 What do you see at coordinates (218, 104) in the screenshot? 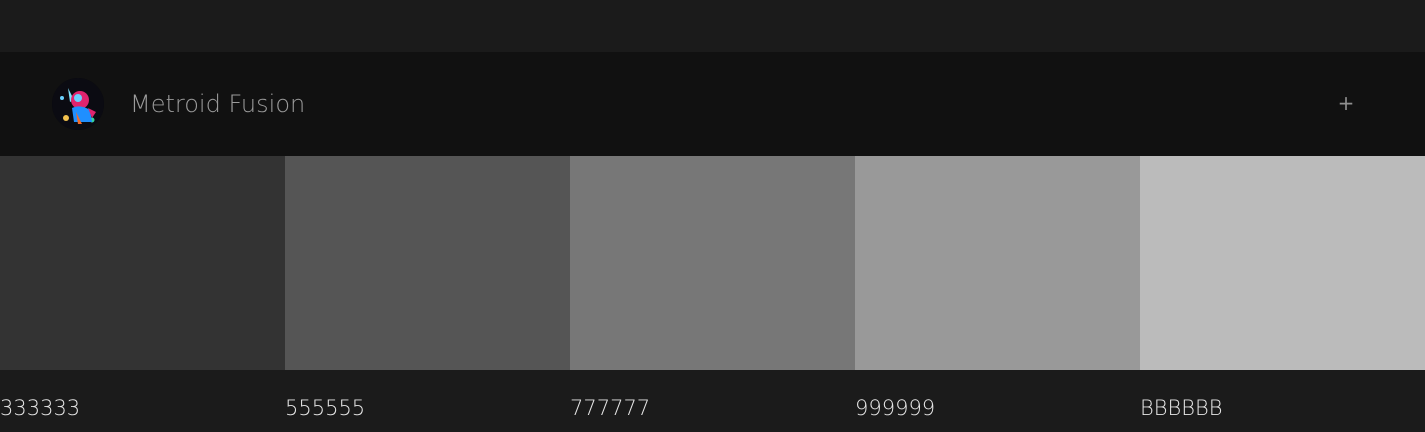
I see `palette-title: Metroid Fusion` at bounding box center [218, 104].